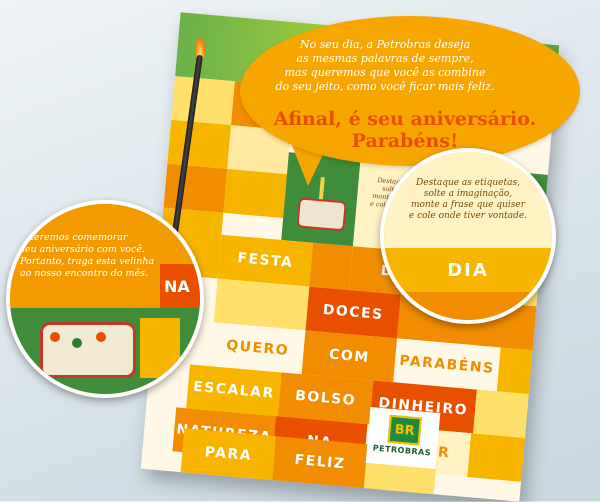 The width and height of the screenshot is (600, 502). I want to click on word-tile-bolso: BOLSO, so click(325, 398).